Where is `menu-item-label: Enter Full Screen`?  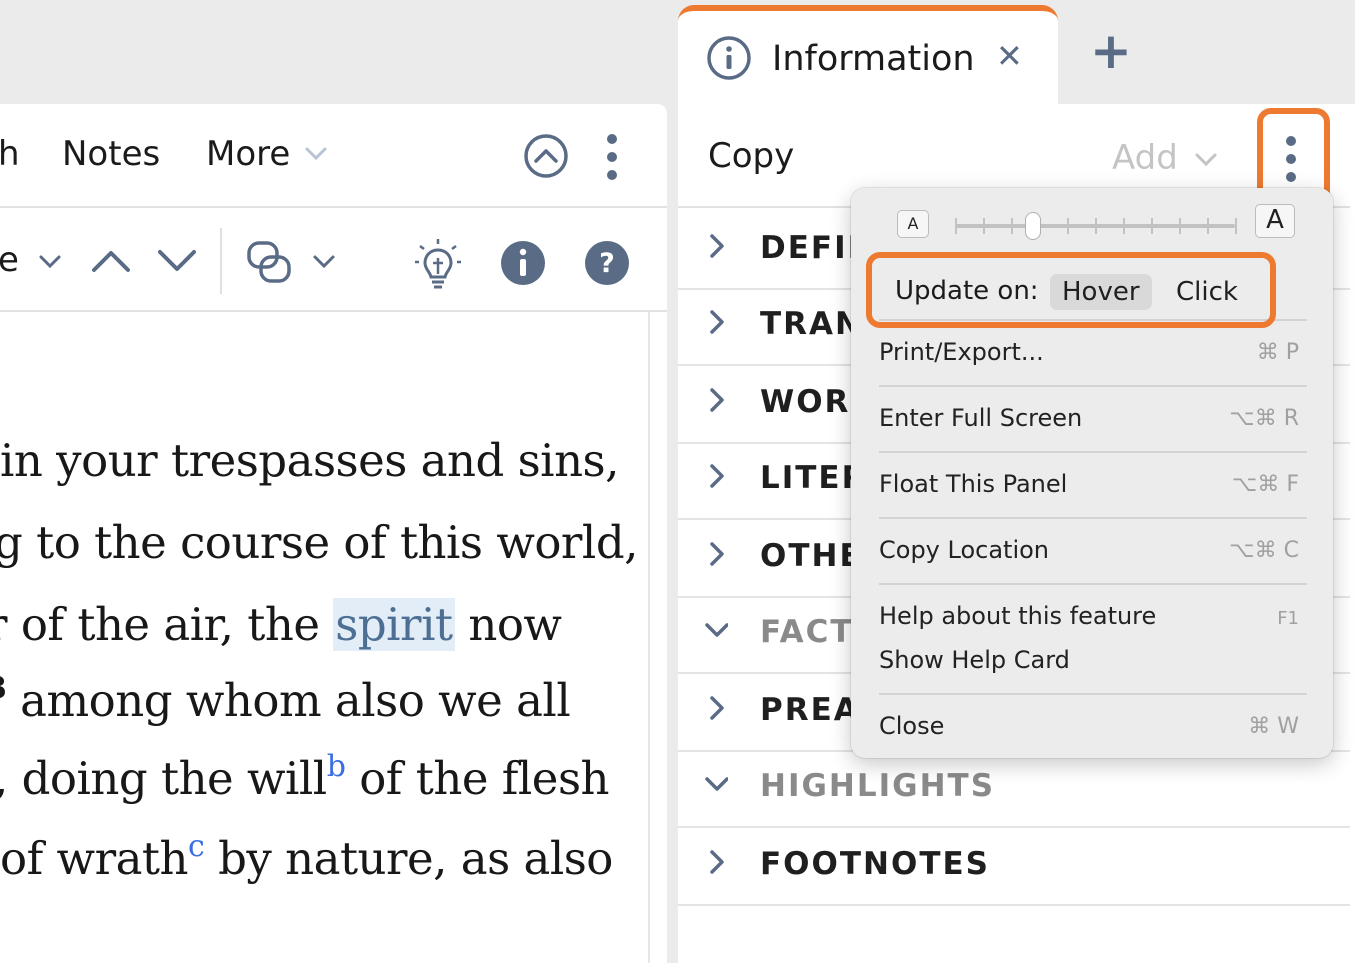 menu-item-label: Enter Full Screen is located at coordinates (981, 418).